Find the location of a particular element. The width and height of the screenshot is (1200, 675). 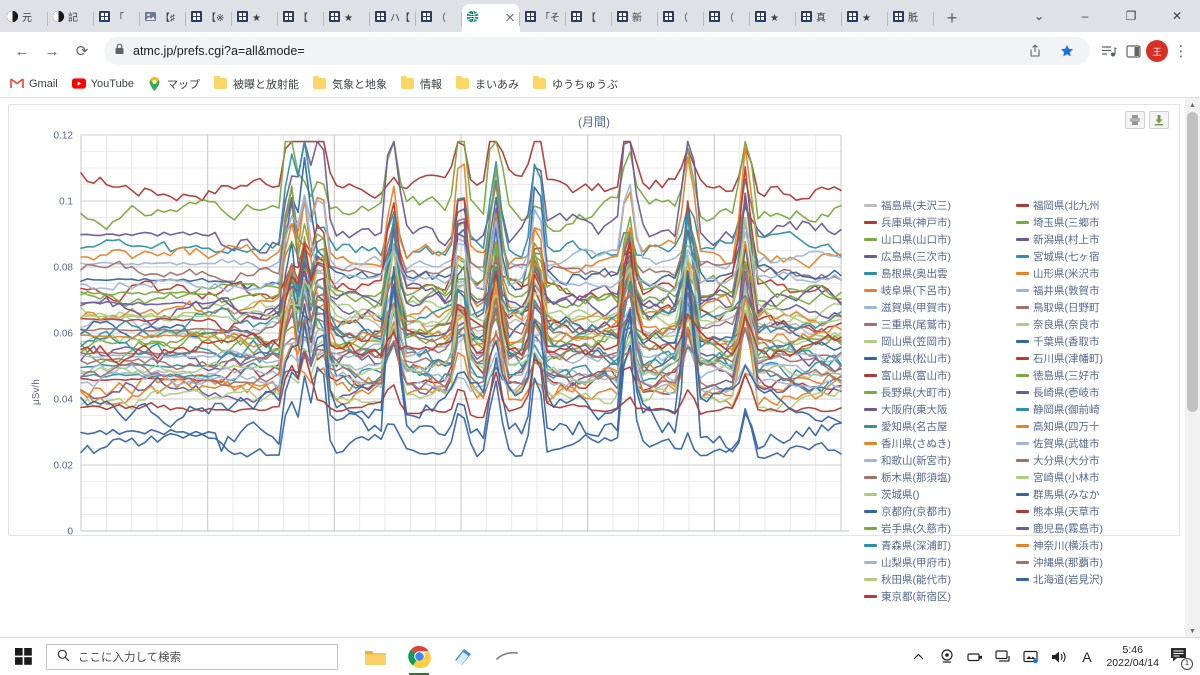

onedrive-icon is located at coordinates (1030, 656).